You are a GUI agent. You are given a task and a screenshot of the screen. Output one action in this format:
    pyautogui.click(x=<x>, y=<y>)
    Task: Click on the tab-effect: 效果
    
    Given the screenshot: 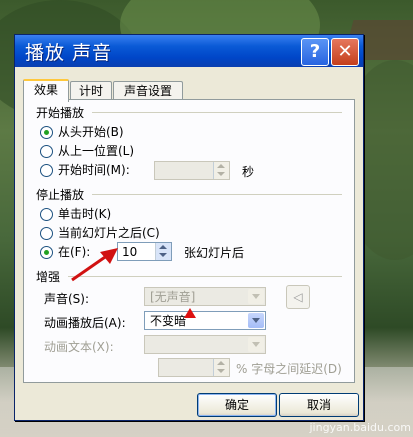 What is the action you would take?
    pyautogui.click(x=46, y=90)
    